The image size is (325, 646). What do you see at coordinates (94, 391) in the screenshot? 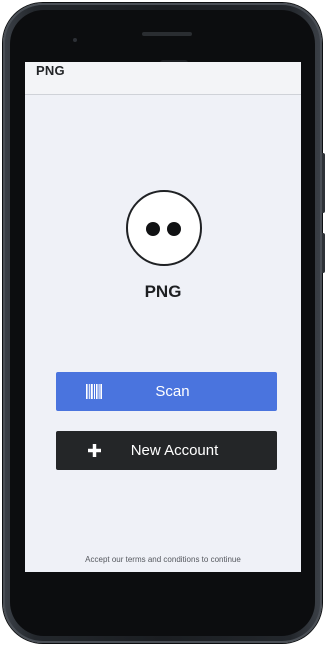
I see `barcode-icon` at bounding box center [94, 391].